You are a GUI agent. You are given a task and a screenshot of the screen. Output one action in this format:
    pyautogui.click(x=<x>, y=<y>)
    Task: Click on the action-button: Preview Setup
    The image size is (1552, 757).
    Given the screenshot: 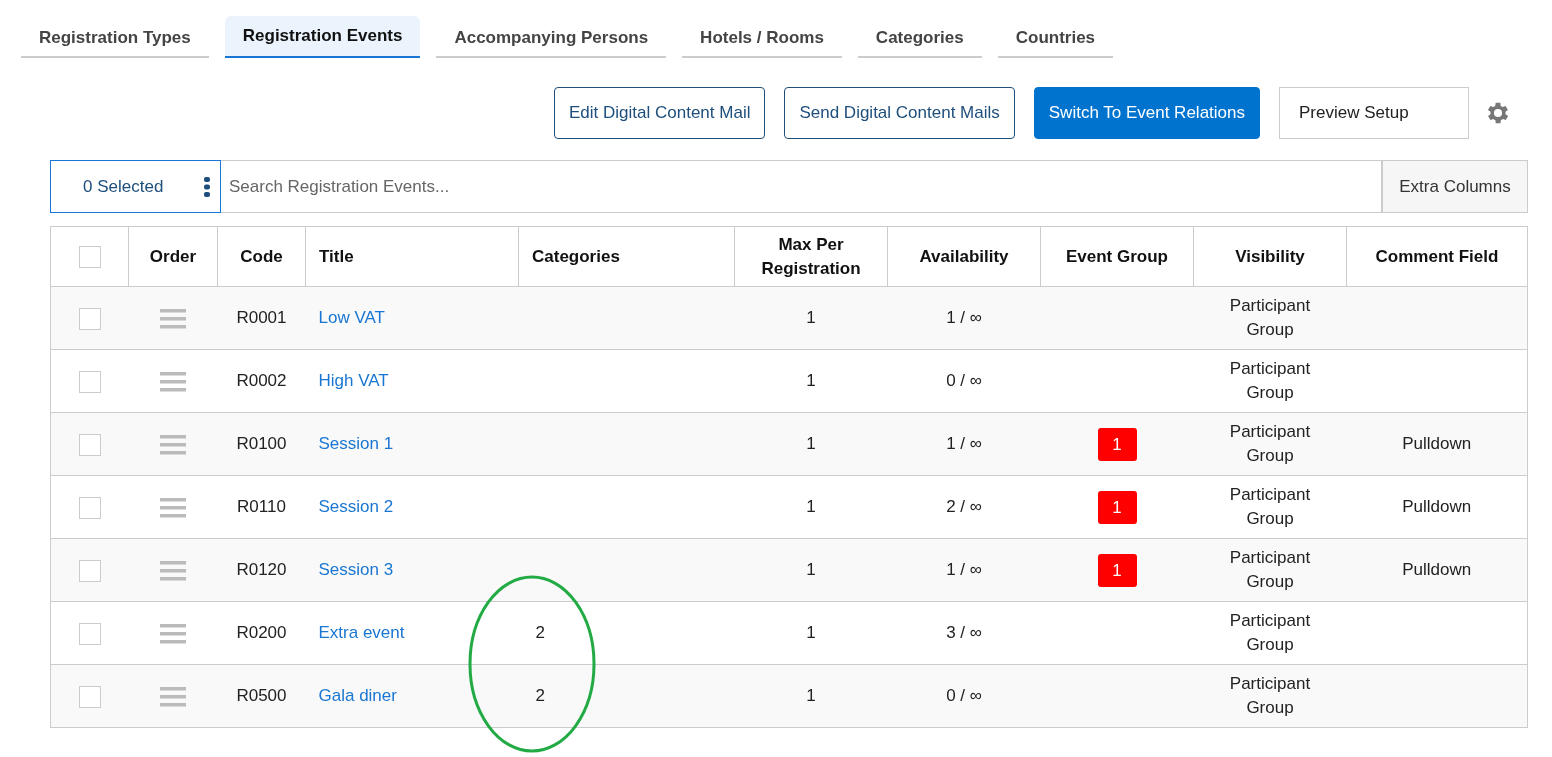 What is the action you would take?
    pyautogui.click(x=1374, y=113)
    